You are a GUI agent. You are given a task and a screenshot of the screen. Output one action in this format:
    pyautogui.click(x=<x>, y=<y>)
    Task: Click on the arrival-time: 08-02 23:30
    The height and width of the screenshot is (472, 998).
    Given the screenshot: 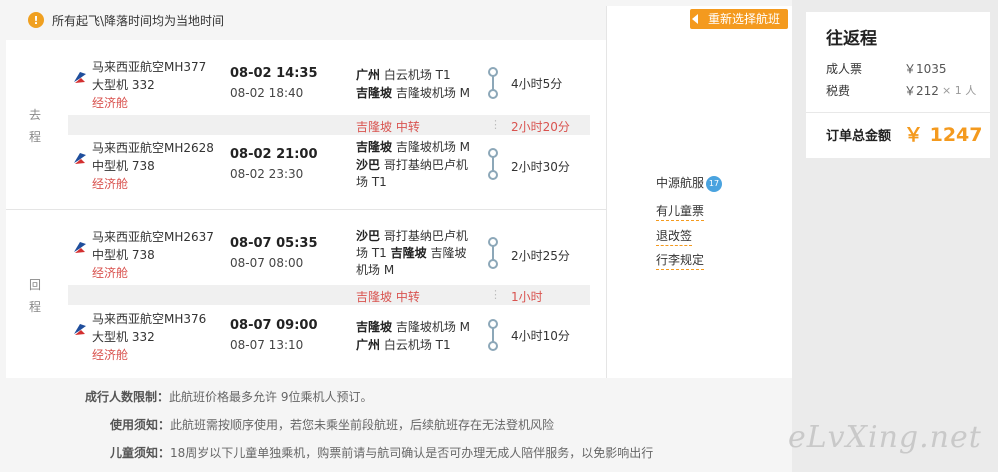 What is the action you would take?
    pyautogui.click(x=267, y=174)
    